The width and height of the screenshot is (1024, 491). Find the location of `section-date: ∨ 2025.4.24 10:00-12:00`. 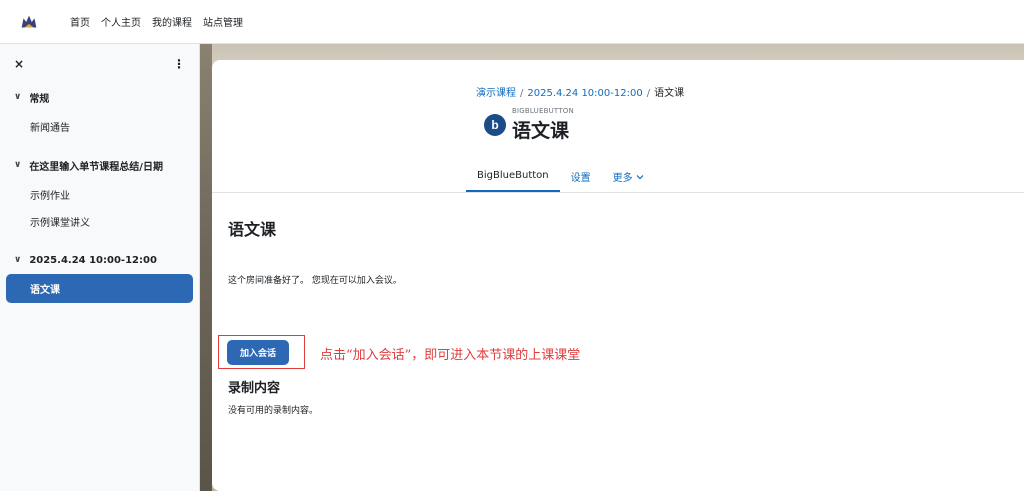

section-date: ∨ 2025.4.24 10:00-12:00 is located at coordinates (99, 260).